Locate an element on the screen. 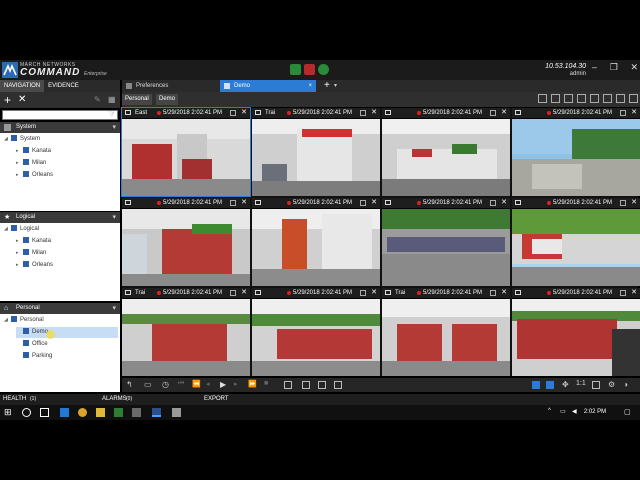 The image size is (640, 480). close-tab-icon: × is located at coordinates (310, 86).